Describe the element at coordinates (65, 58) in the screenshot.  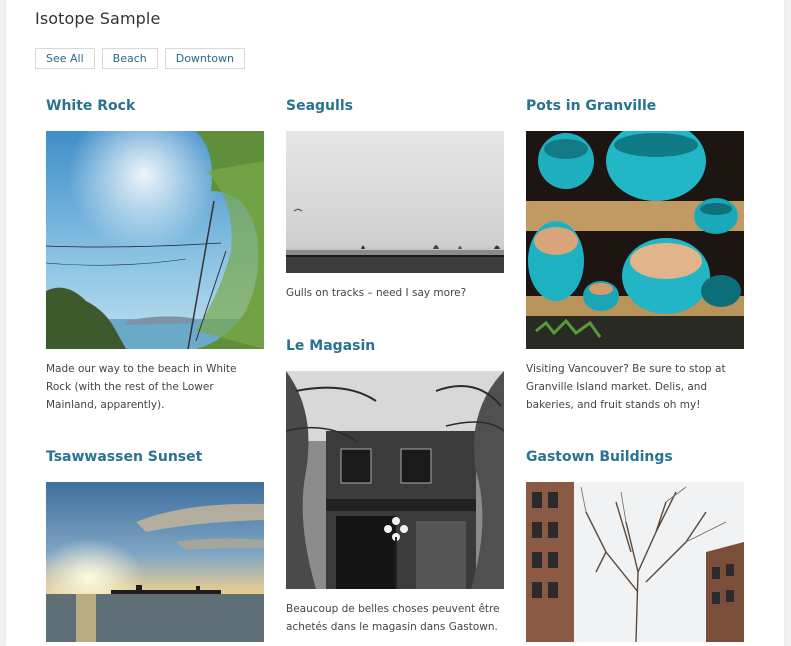
I see `filter-see-all-button: See All` at that location.